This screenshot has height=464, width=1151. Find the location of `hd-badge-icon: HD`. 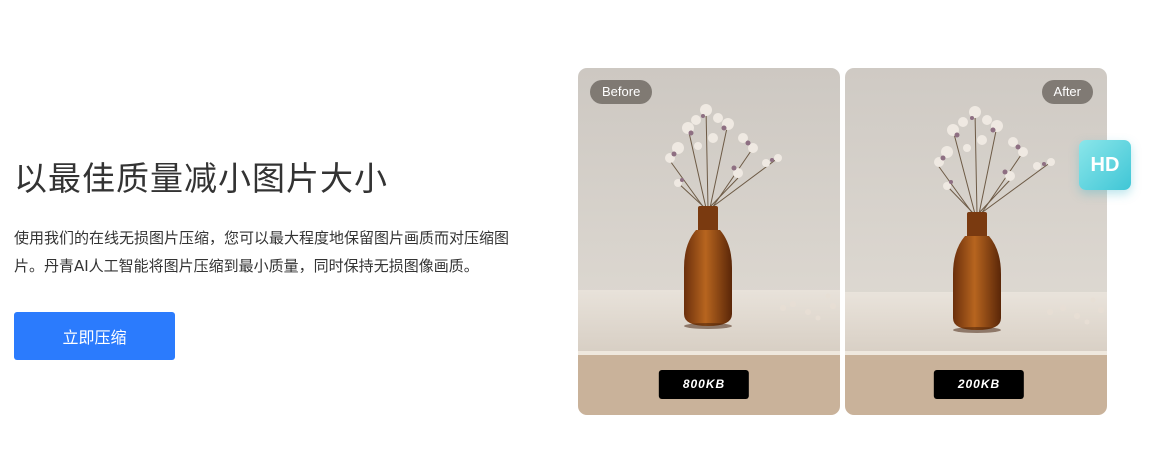

hd-badge-icon: HD is located at coordinates (1105, 165).